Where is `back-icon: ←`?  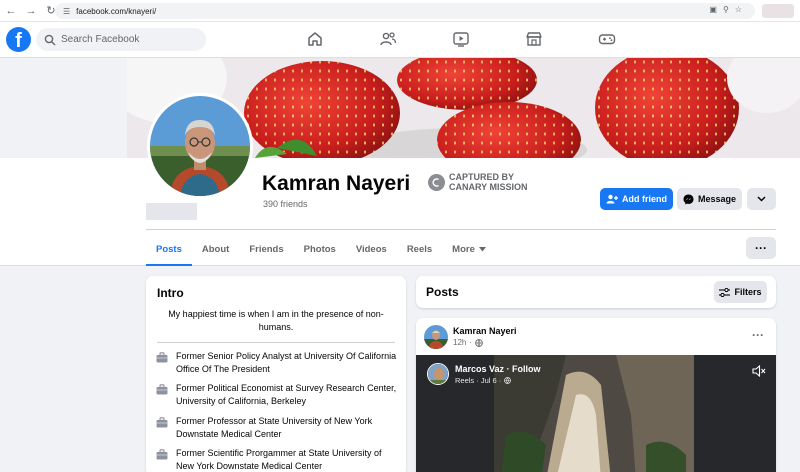 back-icon: ← is located at coordinates (11, 11).